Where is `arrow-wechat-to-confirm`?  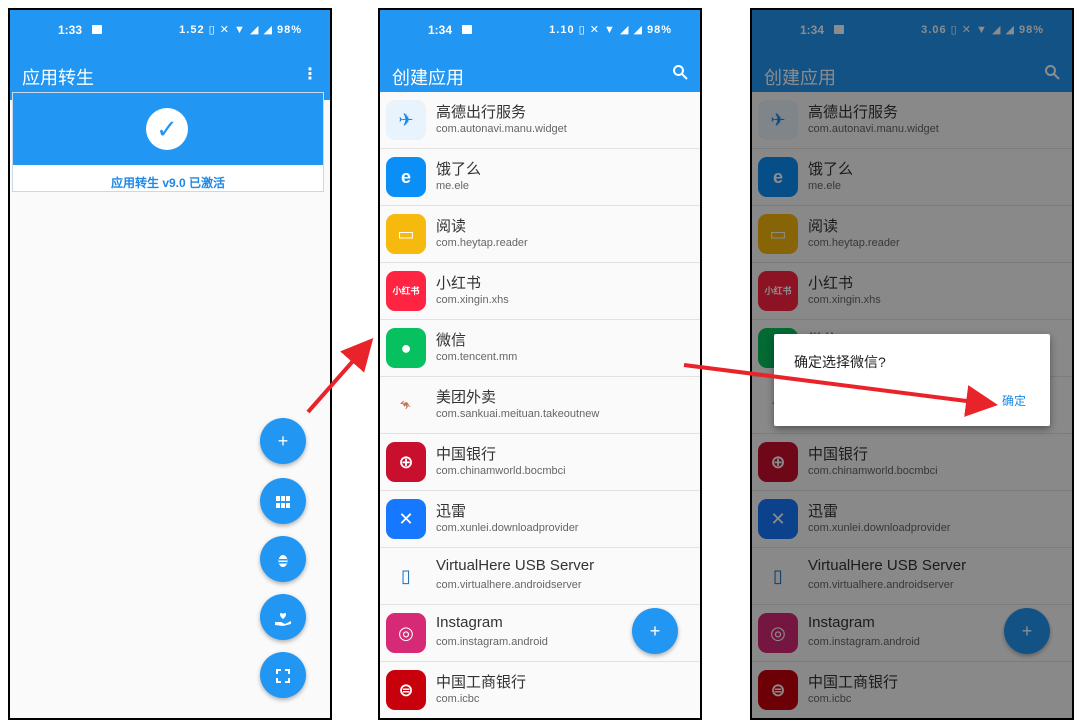
arrow-wechat-to-confirm is located at coordinates (840, 390).